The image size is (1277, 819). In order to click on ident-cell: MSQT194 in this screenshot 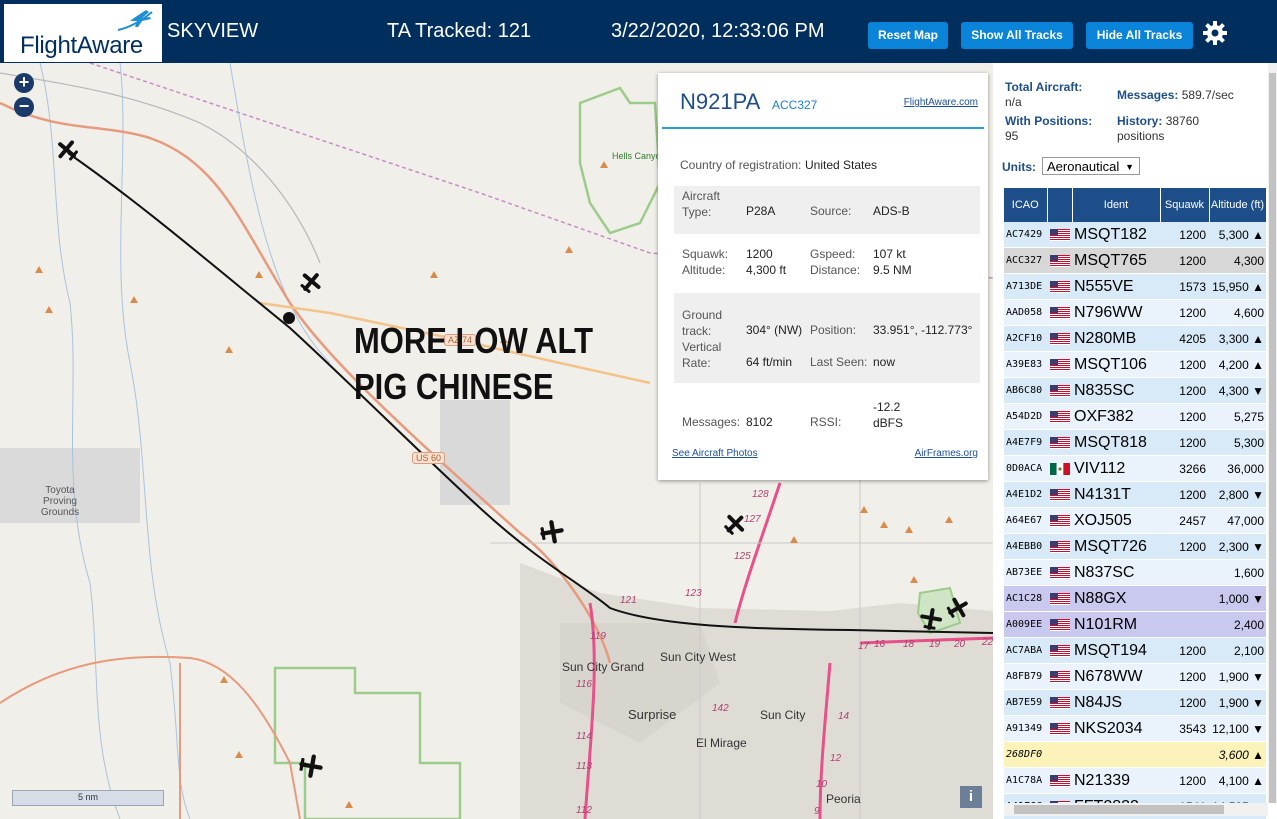, I will do `click(1116, 650)`.